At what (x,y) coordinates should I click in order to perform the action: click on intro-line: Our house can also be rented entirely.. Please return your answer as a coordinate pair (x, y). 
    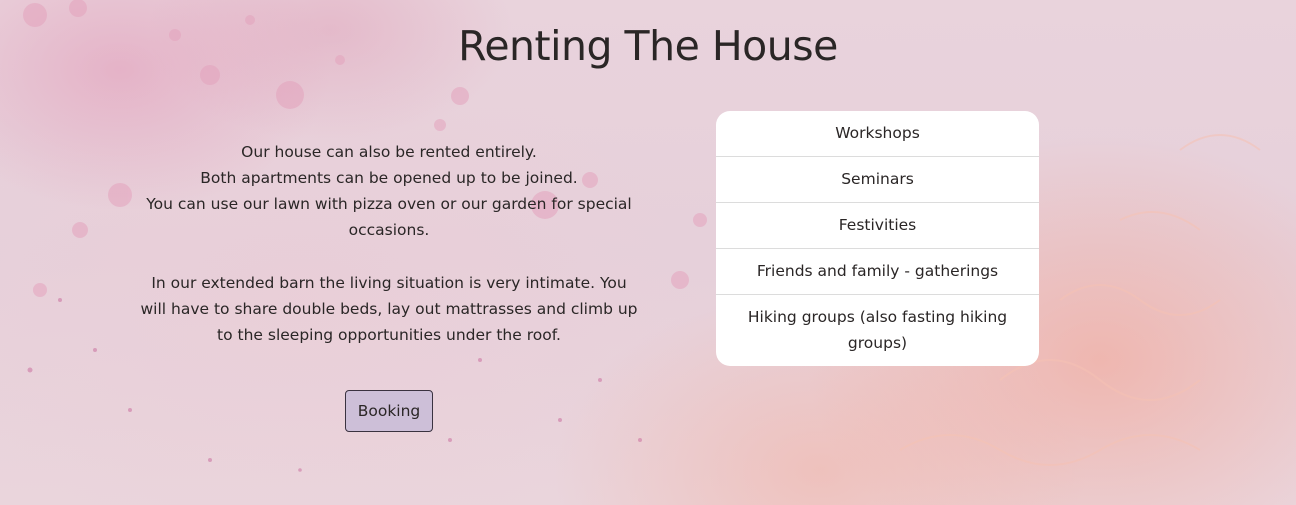
    Looking at the image, I should click on (389, 152).